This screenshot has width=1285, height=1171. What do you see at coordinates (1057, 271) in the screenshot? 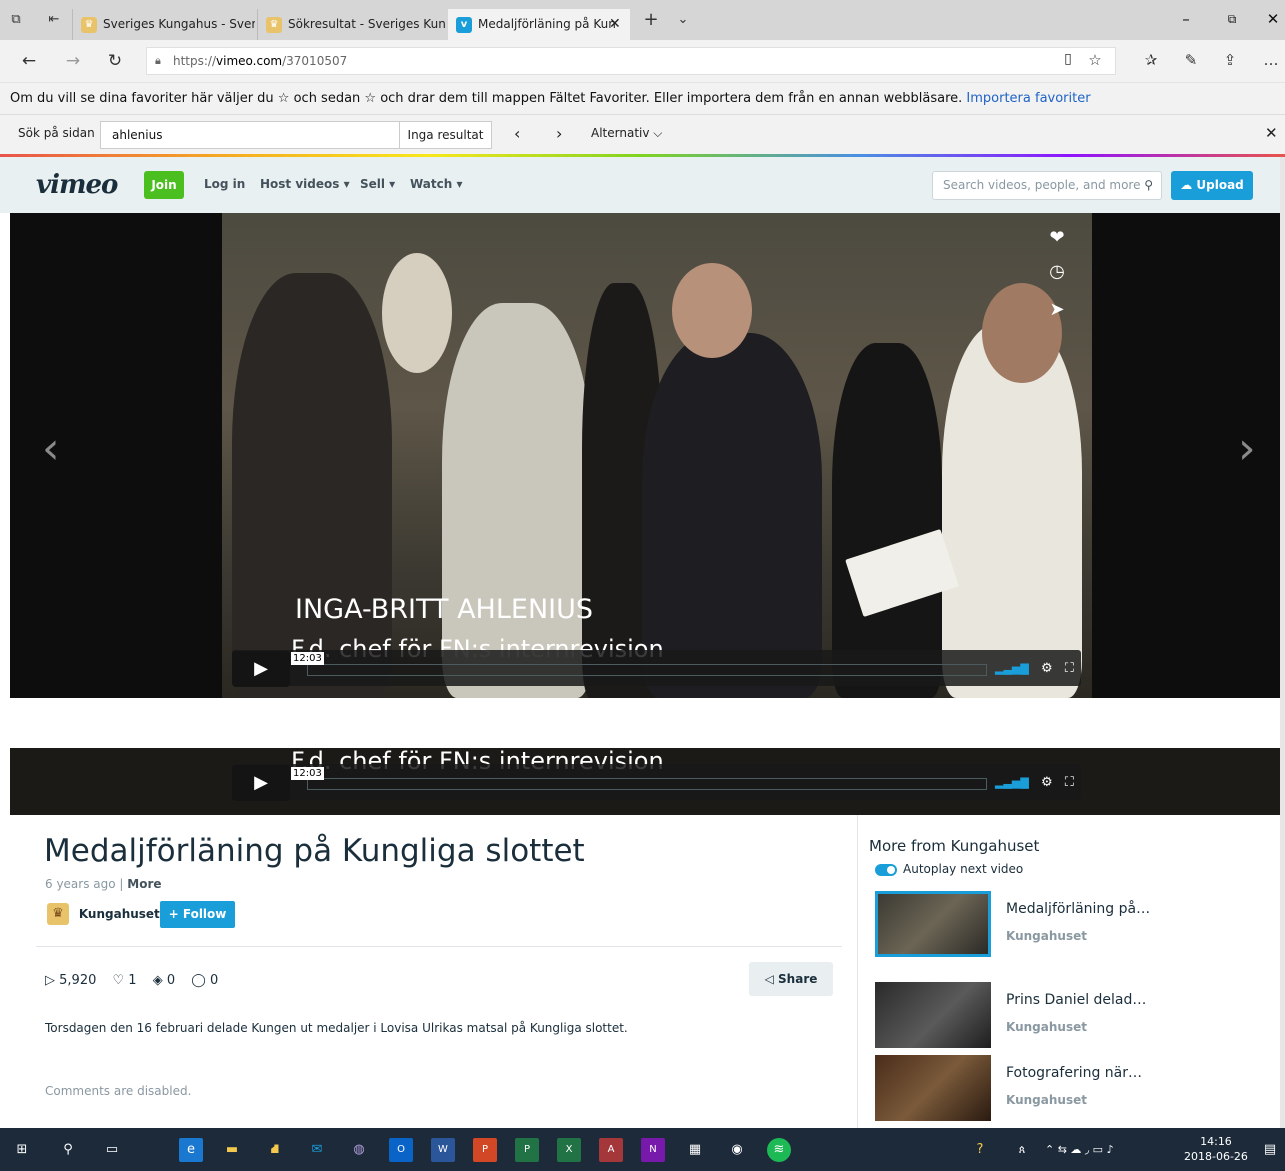
I see `watch-later-clock-icon: ◷` at bounding box center [1057, 271].